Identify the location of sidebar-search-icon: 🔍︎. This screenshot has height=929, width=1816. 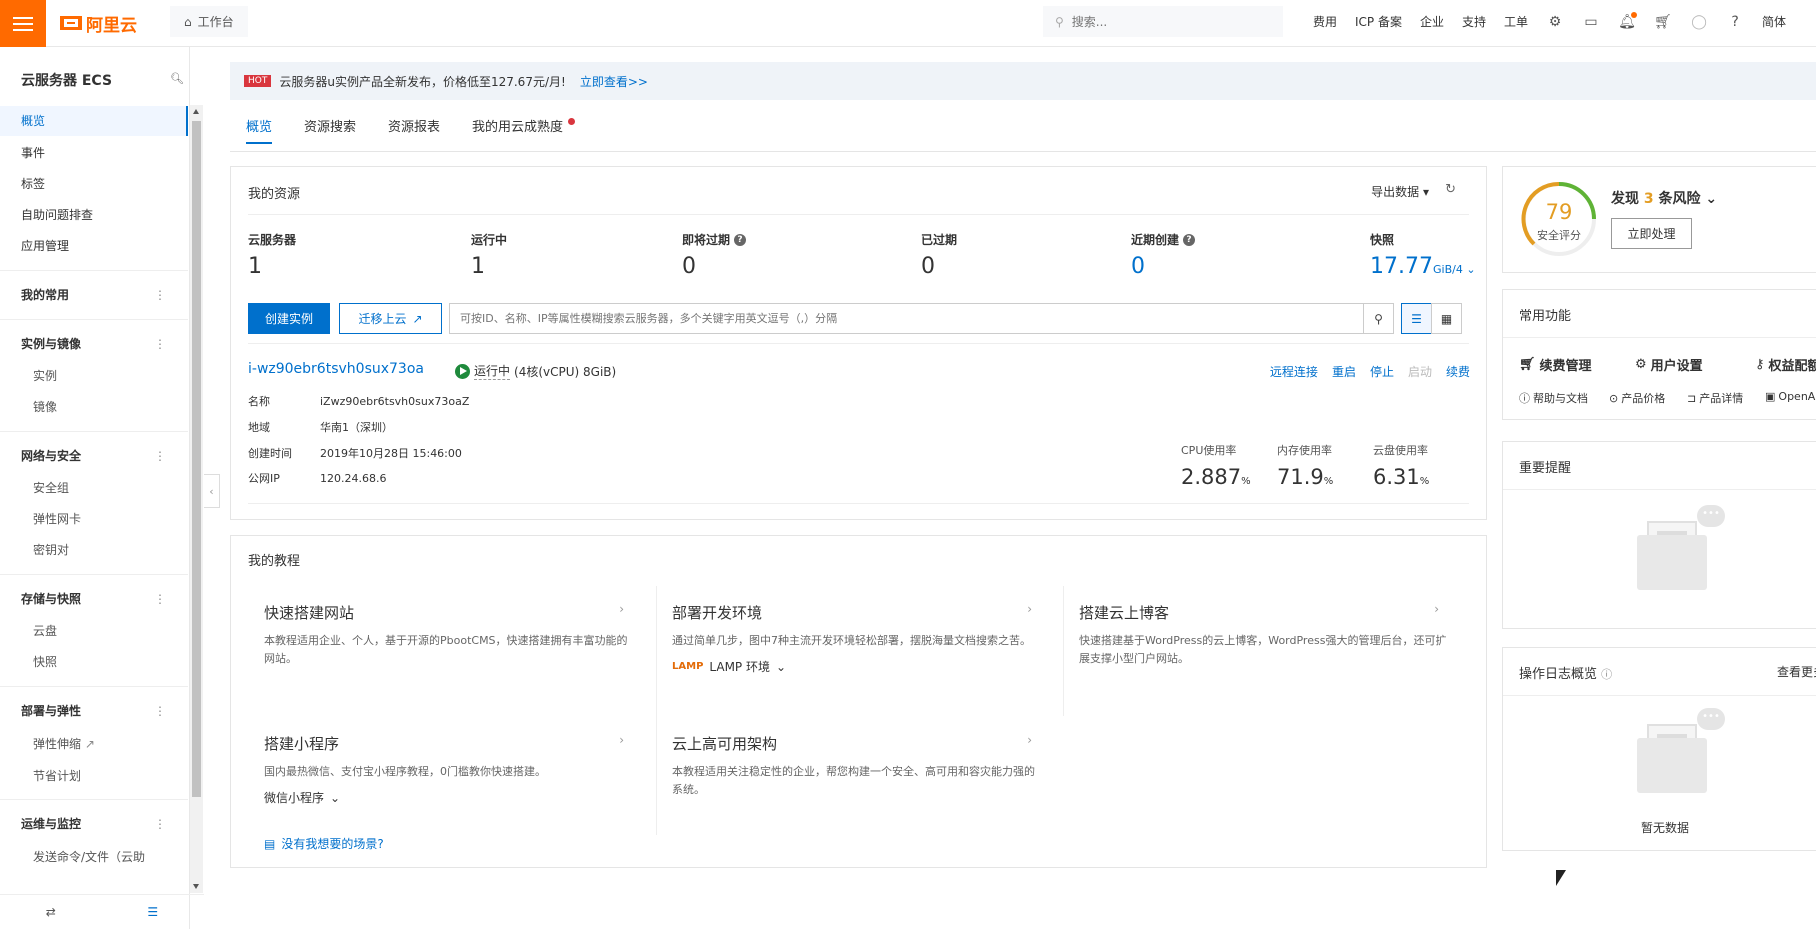
(177, 78).